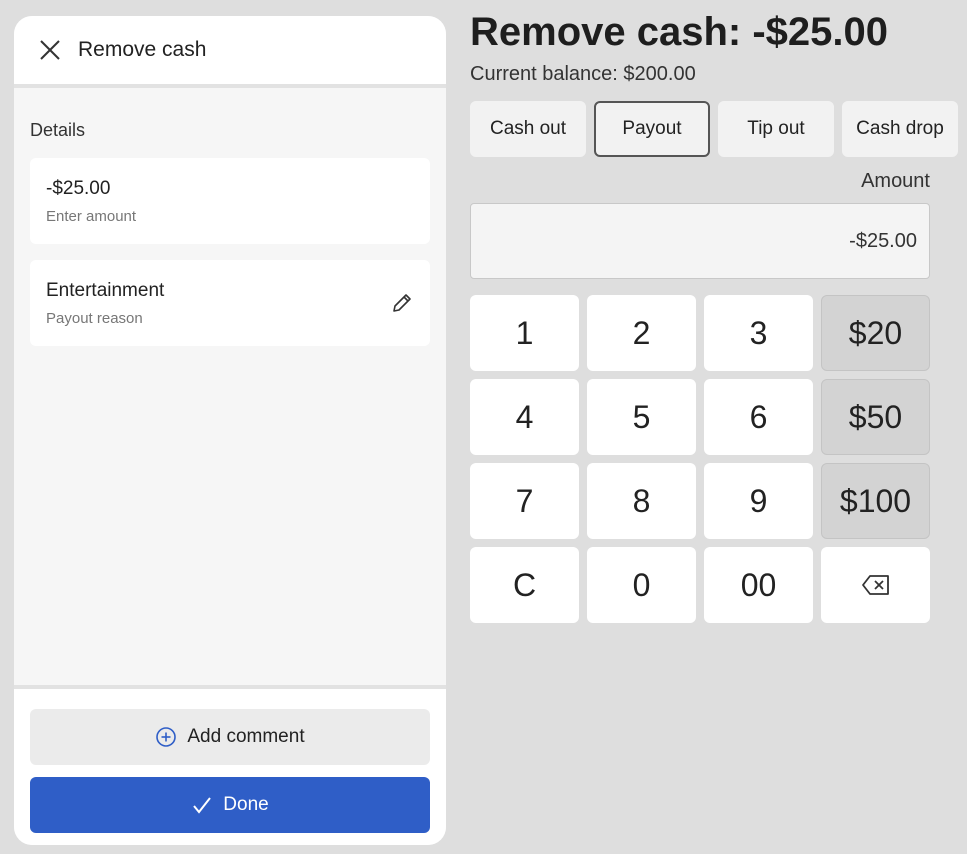 This screenshot has width=967, height=854. What do you see at coordinates (776, 129) in the screenshot?
I see `tip-out-button: Tip out` at bounding box center [776, 129].